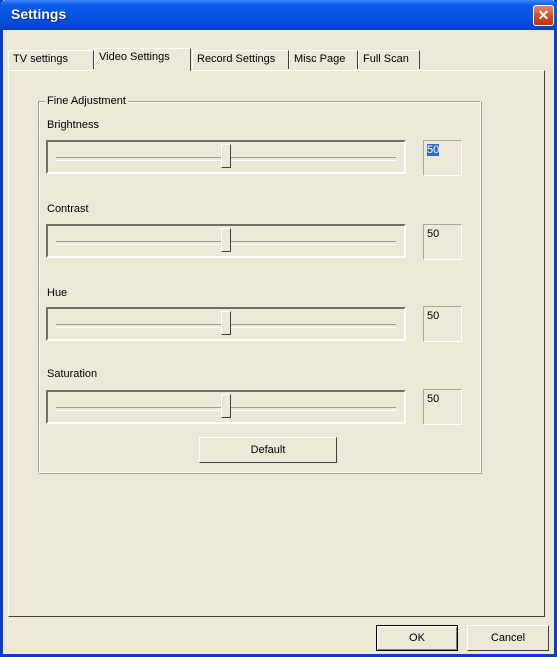  I want to click on hue-value: 50, so click(433, 316).